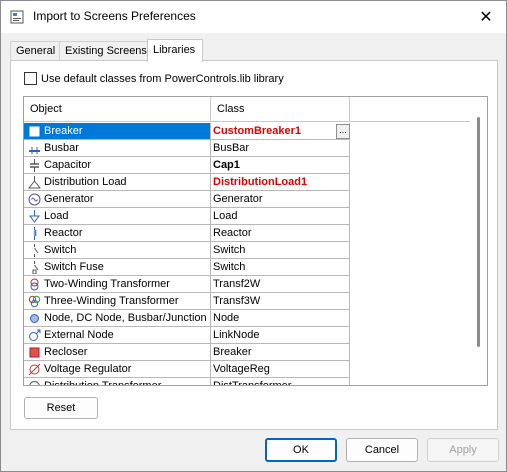  Describe the element at coordinates (478, 232) in the screenshot. I see `scrollbar-thumb` at that location.